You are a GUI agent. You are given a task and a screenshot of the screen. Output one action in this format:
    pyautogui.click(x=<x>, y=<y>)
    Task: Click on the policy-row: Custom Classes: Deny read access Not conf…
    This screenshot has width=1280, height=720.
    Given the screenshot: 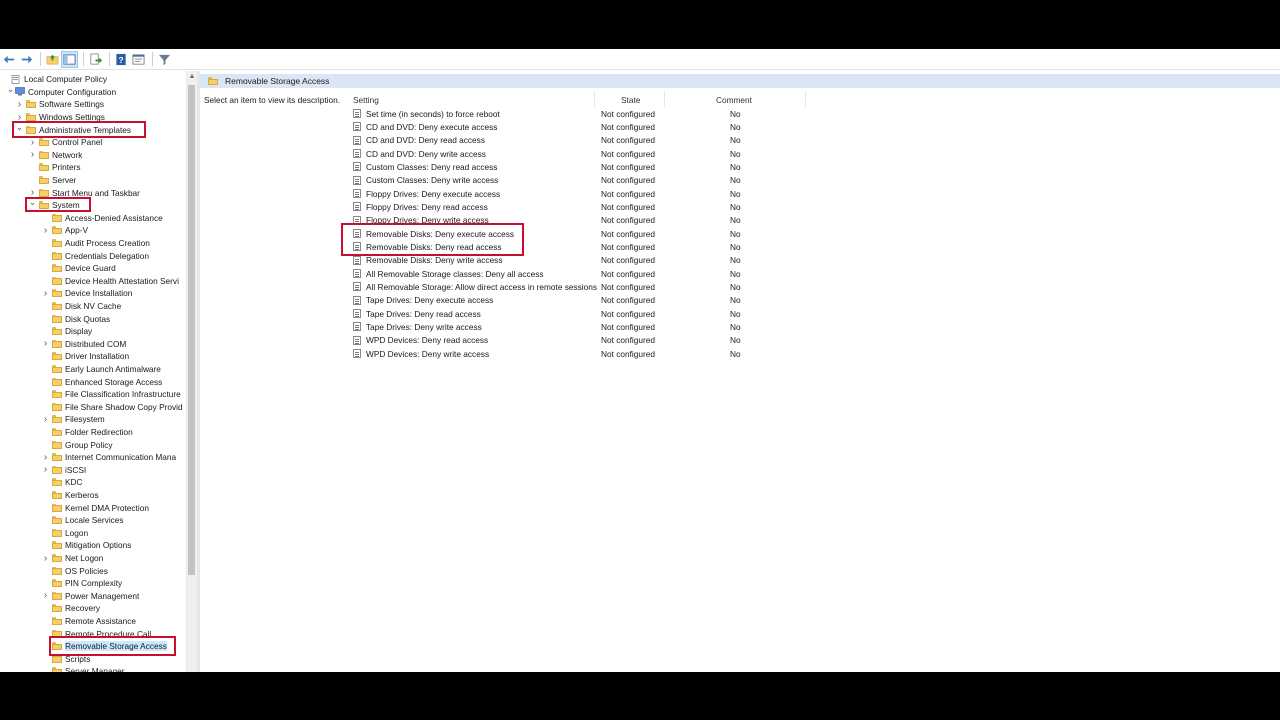 What is the action you would take?
    pyautogui.click(x=599, y=166)
    